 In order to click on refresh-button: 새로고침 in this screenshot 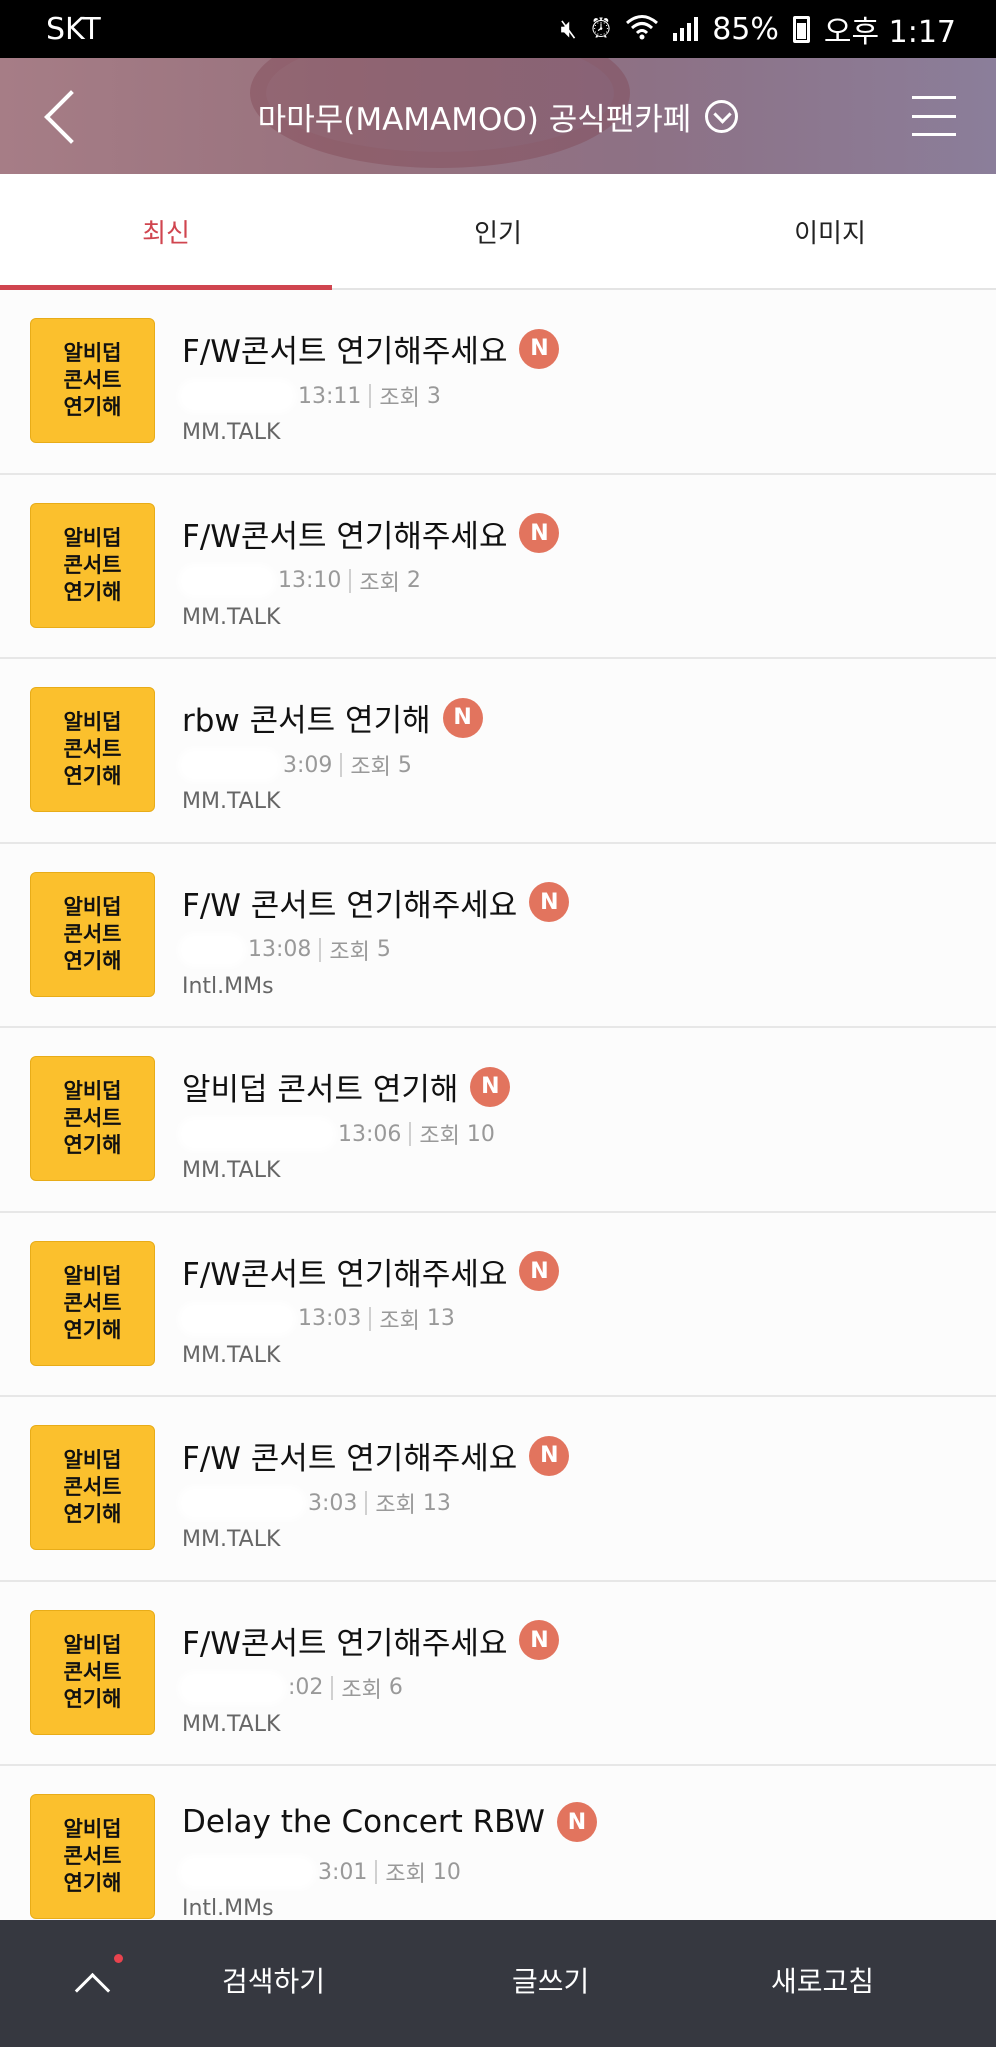, I will do `click(822, 1980)`.